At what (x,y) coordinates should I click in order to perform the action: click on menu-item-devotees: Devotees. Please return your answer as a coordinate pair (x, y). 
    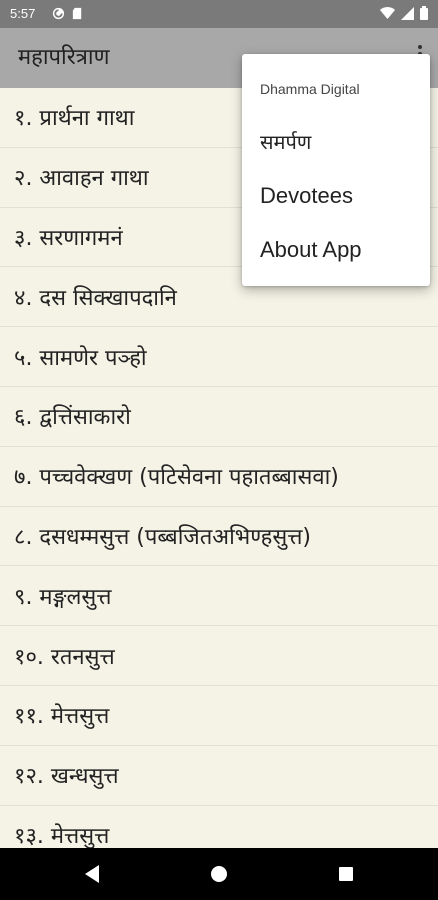
    Looking at the image, I should click on (336, 196).